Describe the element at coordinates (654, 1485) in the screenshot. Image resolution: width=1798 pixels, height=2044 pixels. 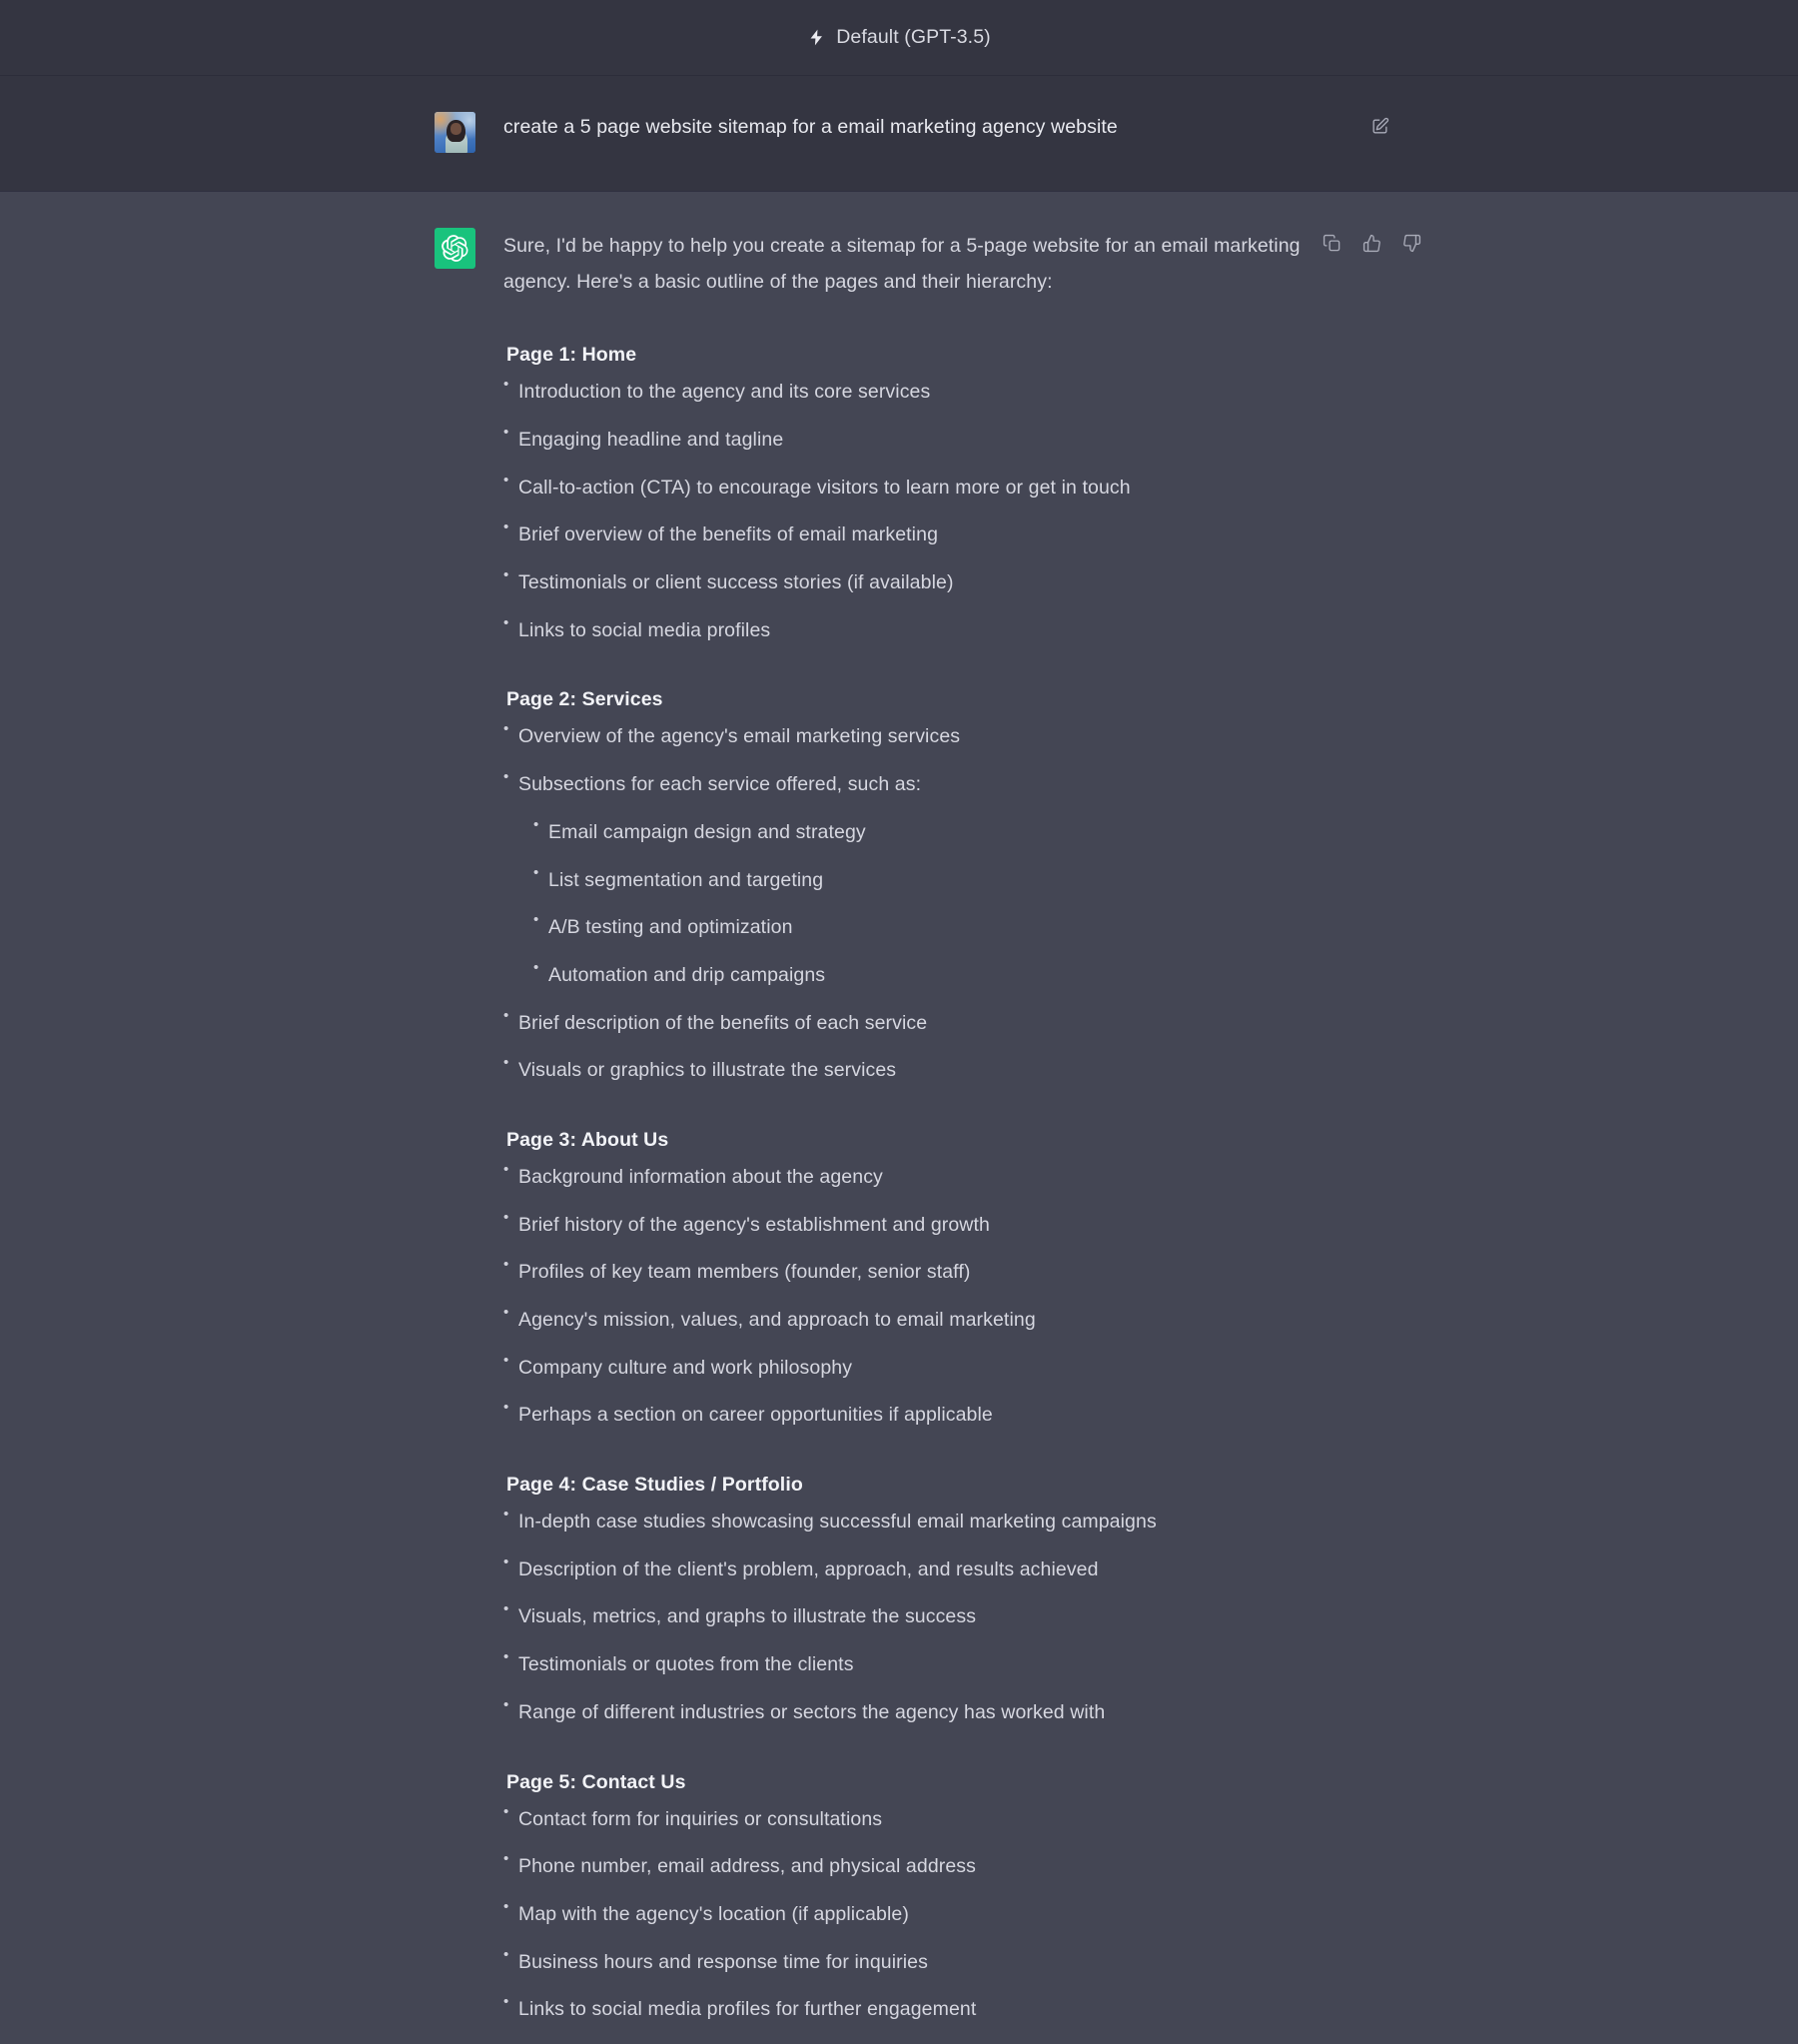
I see `section-title: Page 4: Case Studies / Portfolio` at that location.